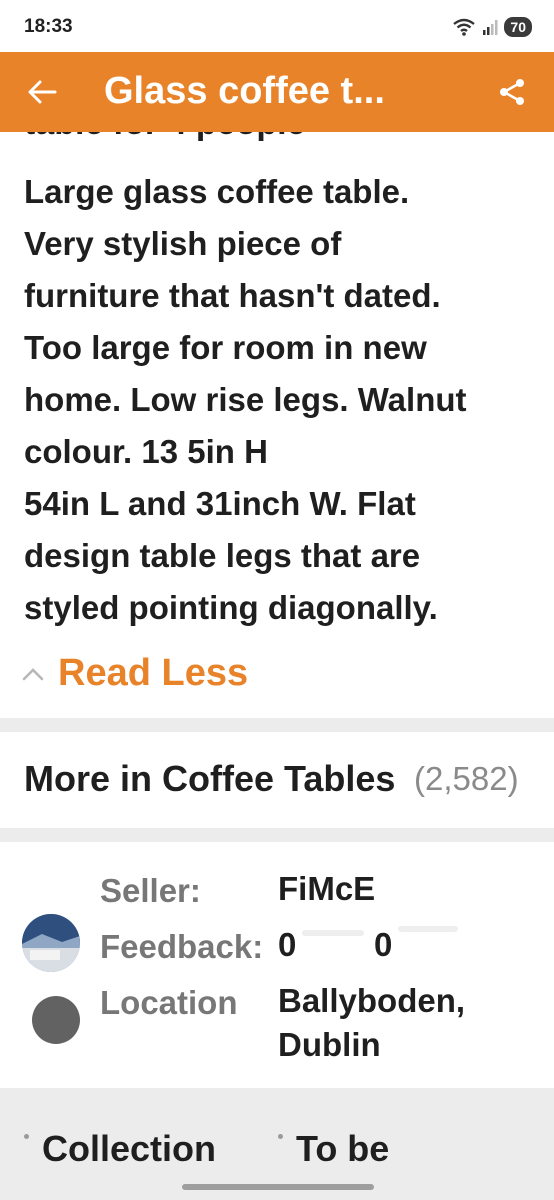 The width and height of the screenshot is (554, 1200). I want to click on seller-label: Seller:, so click(150, 890).